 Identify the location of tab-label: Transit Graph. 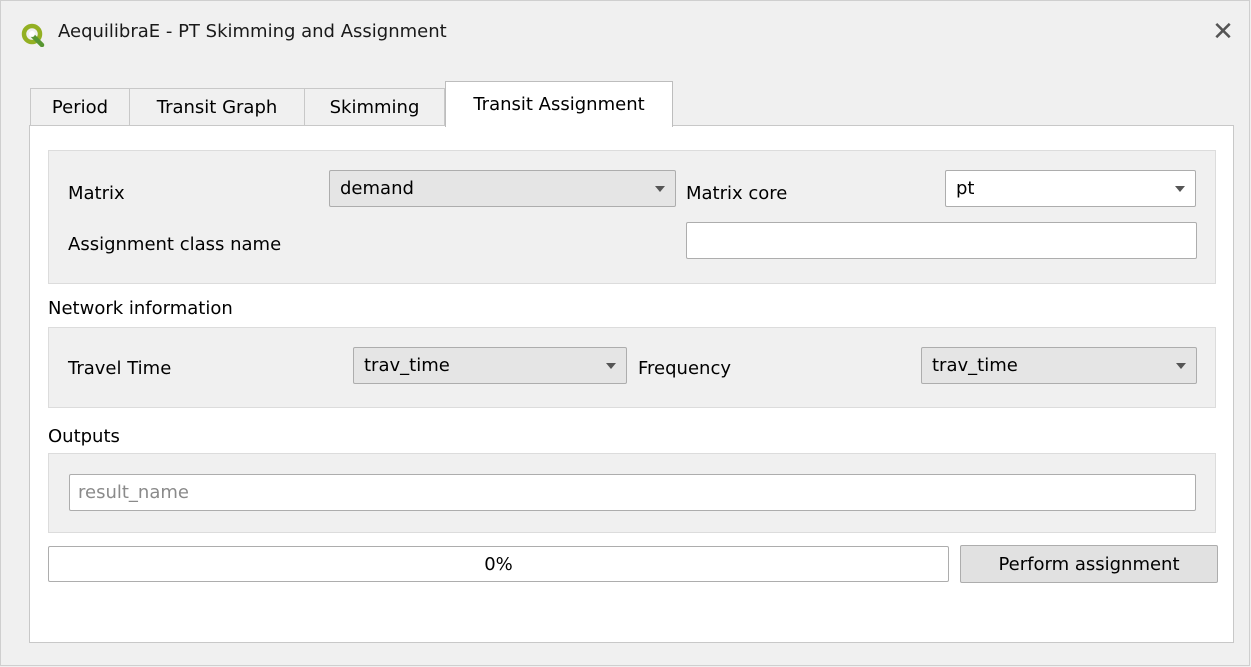
(217, 107).